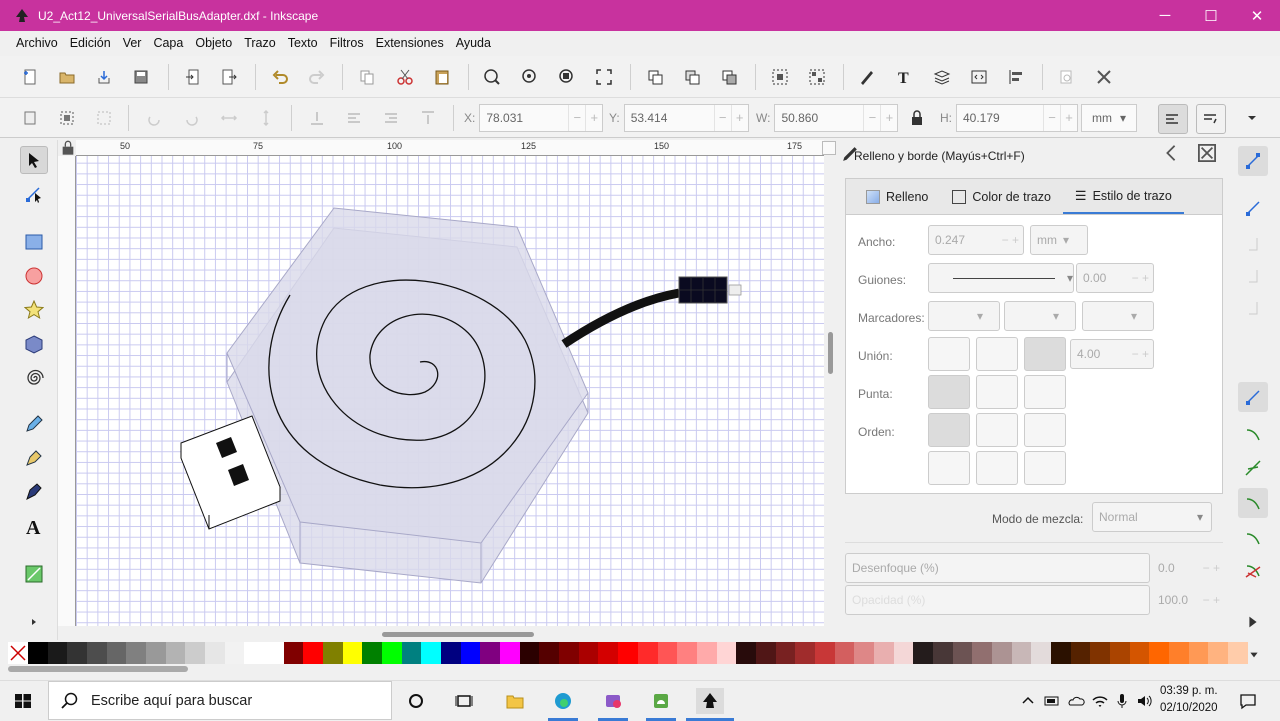  Describe the element at coordinates (1123, 197) in the screenshot. I see `tab-estilo-trazo: ☰ Estilo de trazo` at that location.